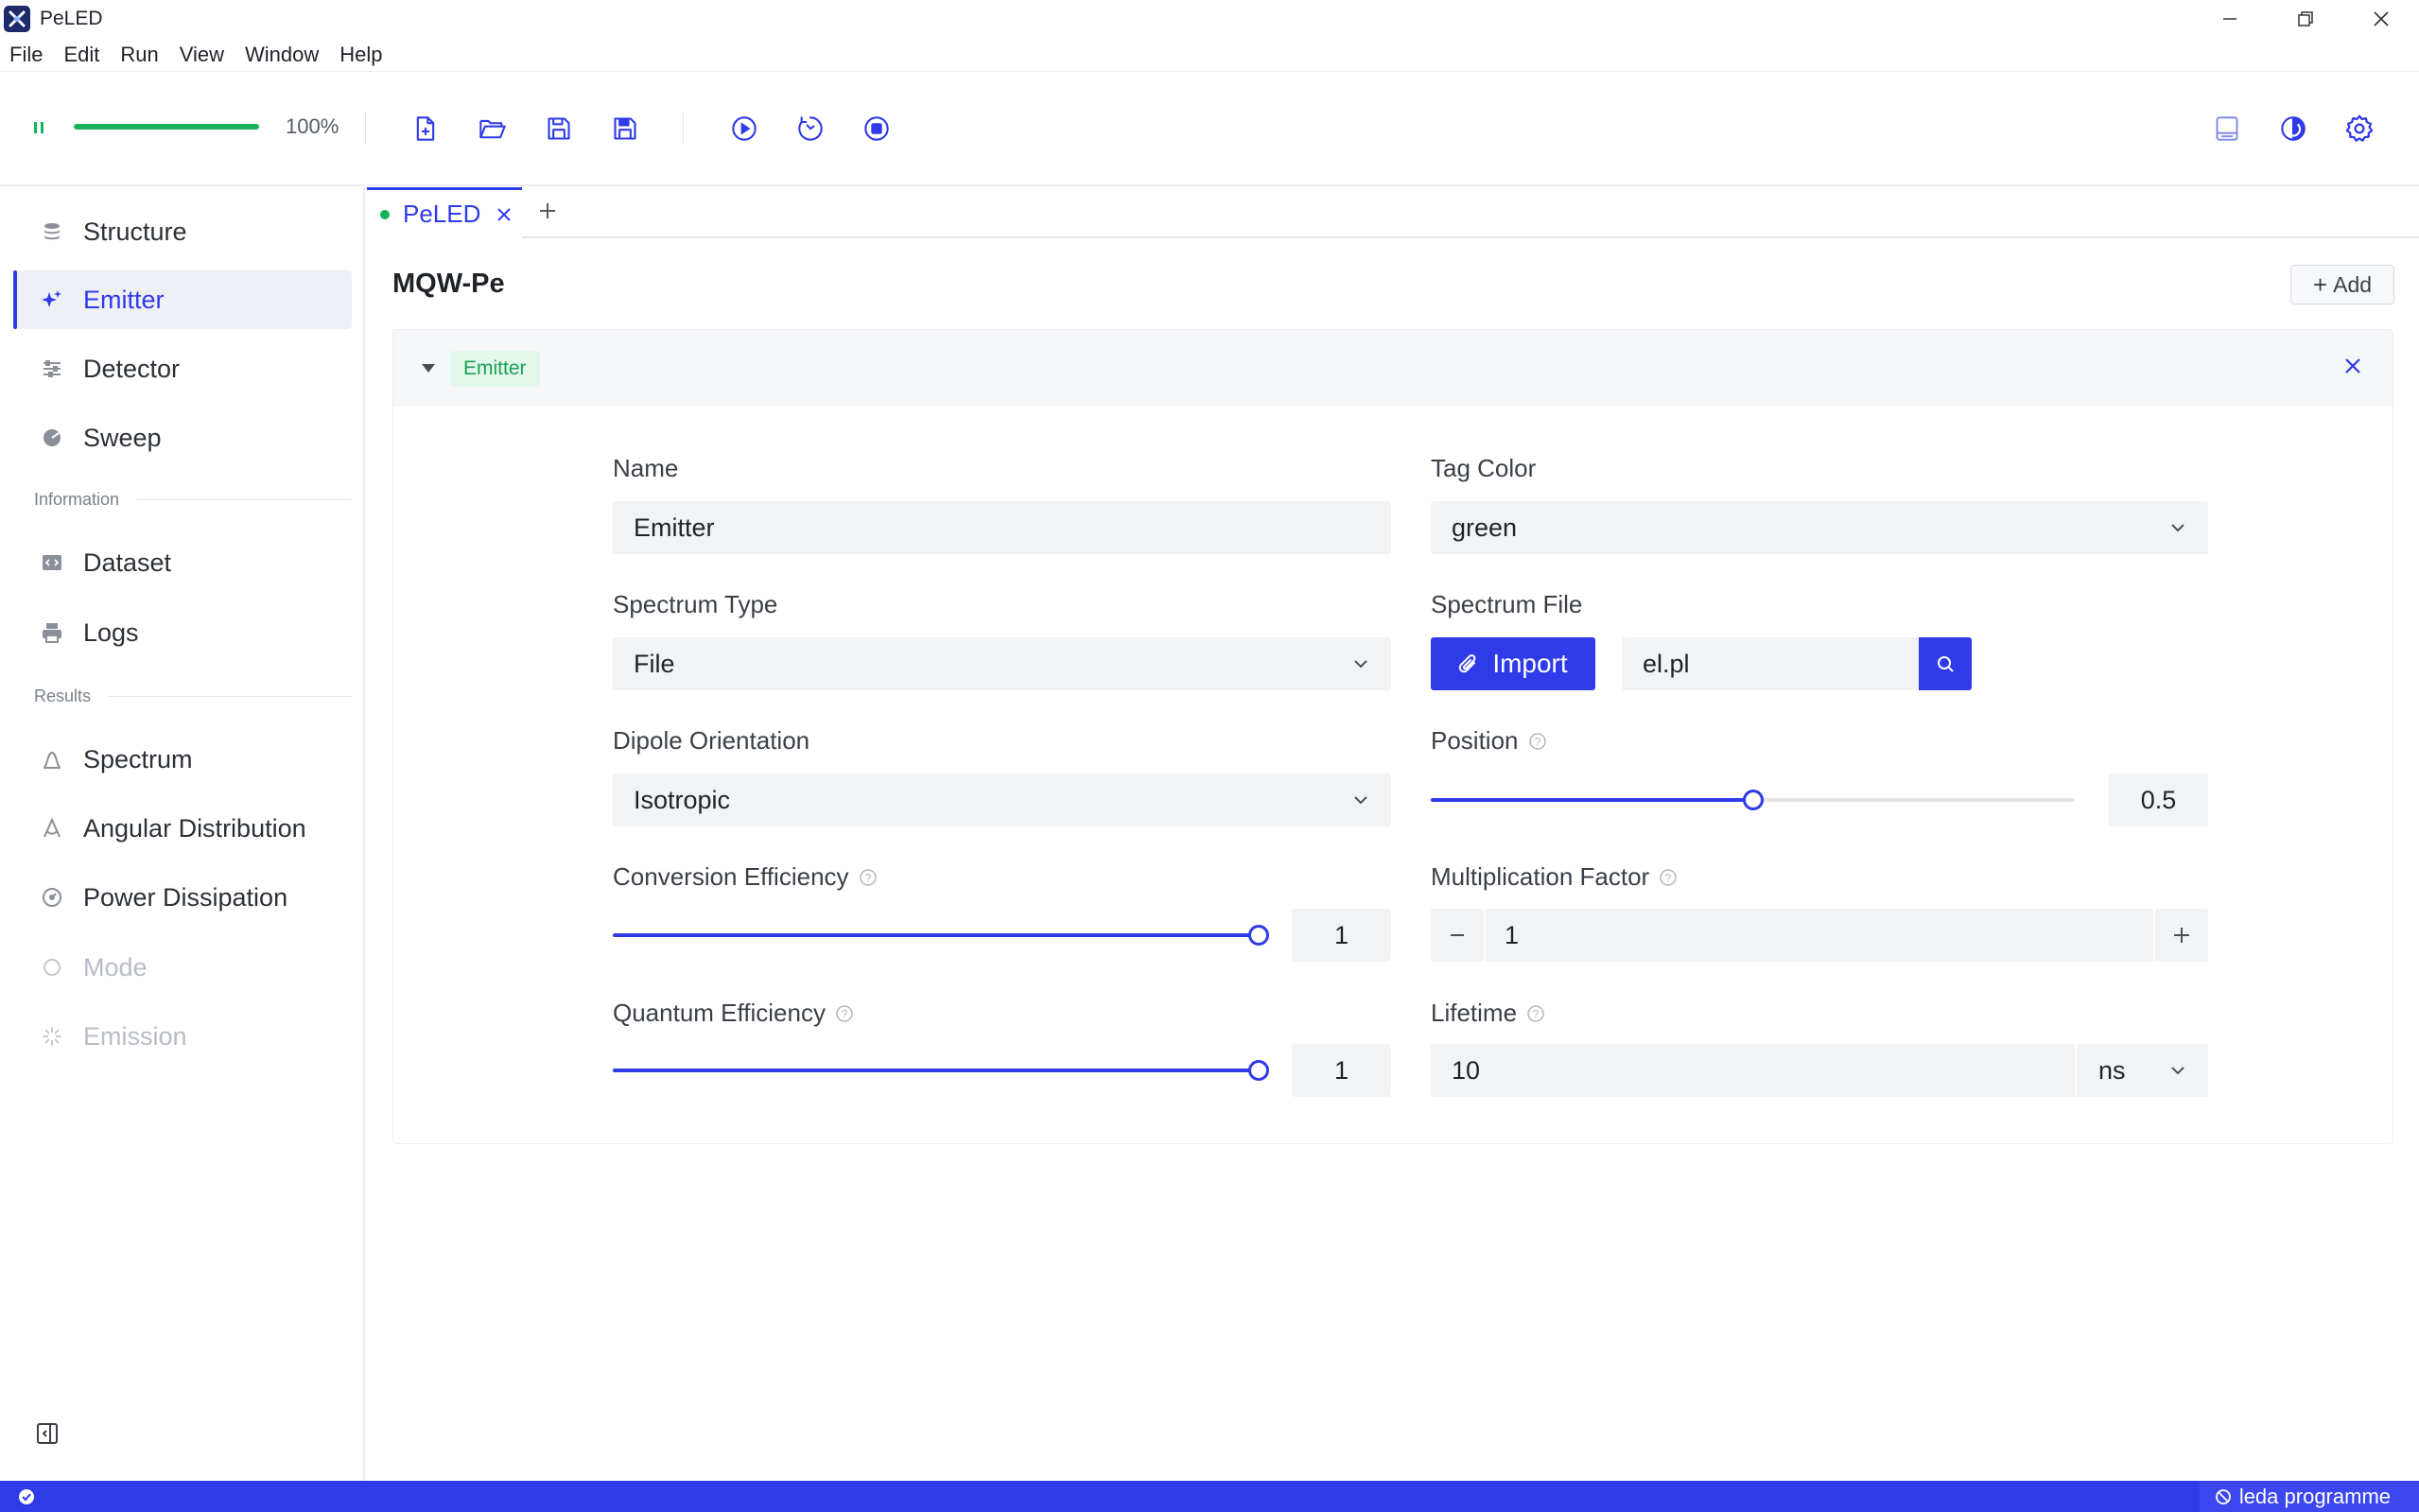 The width and height of the screenshot is (2419, 1512). What do you see at coordinates (139, 55) in the screenshot?
I see `menu-run: Run` at bounding box center [139, 55].